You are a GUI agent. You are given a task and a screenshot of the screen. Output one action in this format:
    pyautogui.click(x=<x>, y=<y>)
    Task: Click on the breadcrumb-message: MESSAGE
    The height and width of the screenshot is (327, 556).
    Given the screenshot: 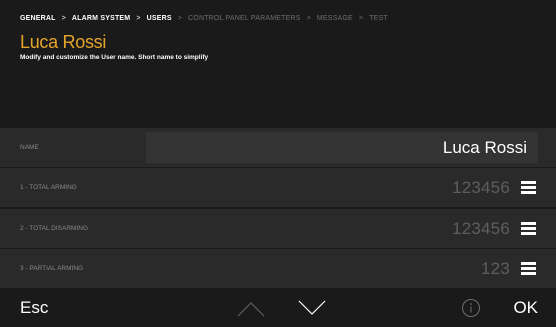 What is the action you would take?
    pyautogui.click(x=335, y=18)
    